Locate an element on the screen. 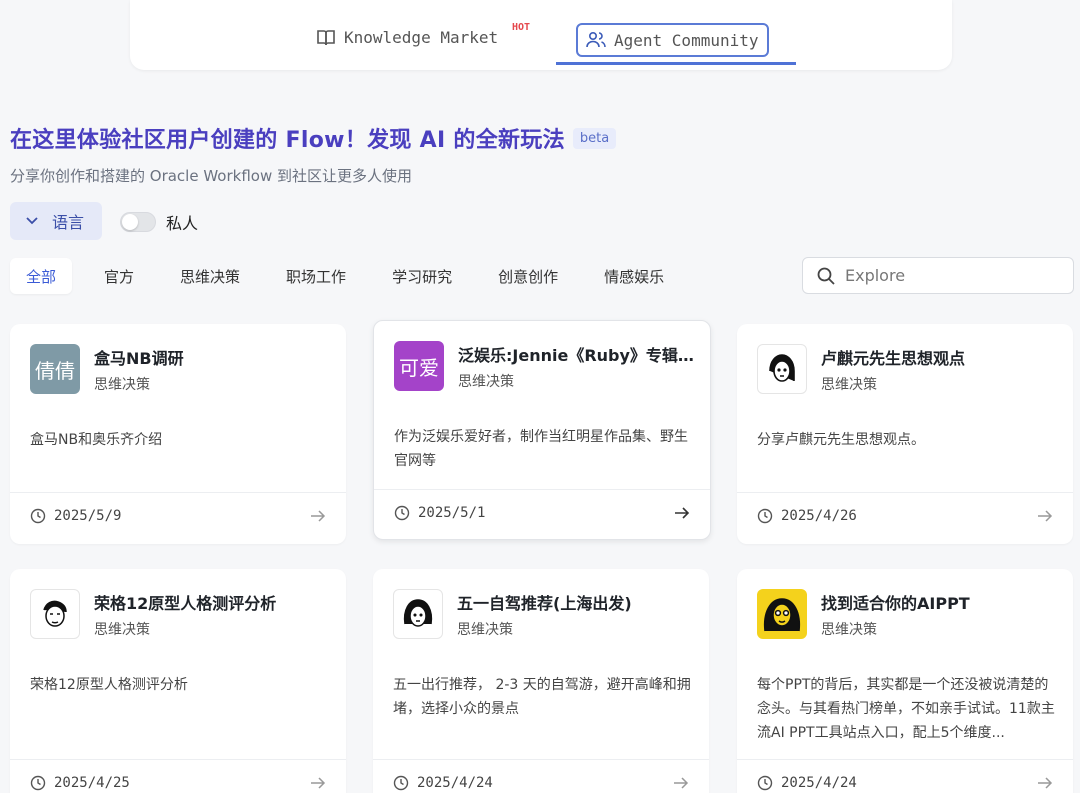 The height and width of the screenshot is (793, 1080). users-icon is located at coordinates (596, 39).